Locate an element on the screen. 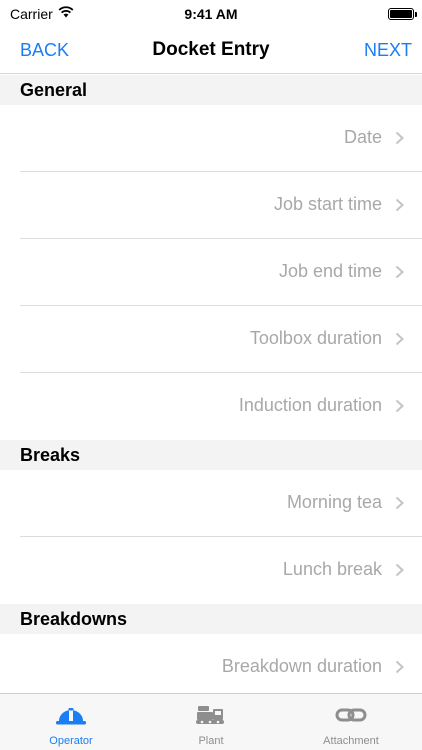 The height and width of the screenshot is (750, 422). row-date: Date is located at coordinates (211, 138).